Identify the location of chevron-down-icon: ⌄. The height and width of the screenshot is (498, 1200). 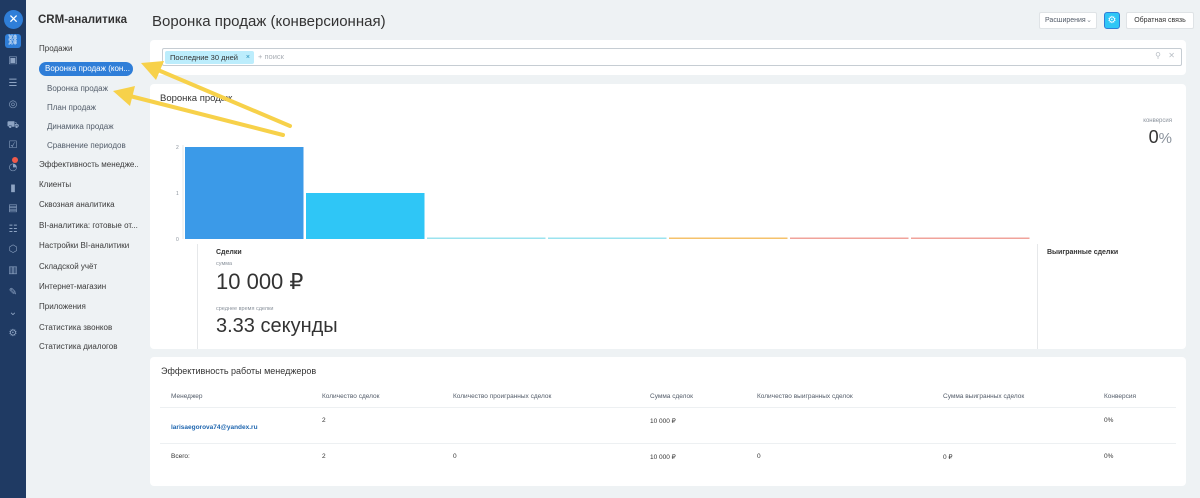
(1089, 20).